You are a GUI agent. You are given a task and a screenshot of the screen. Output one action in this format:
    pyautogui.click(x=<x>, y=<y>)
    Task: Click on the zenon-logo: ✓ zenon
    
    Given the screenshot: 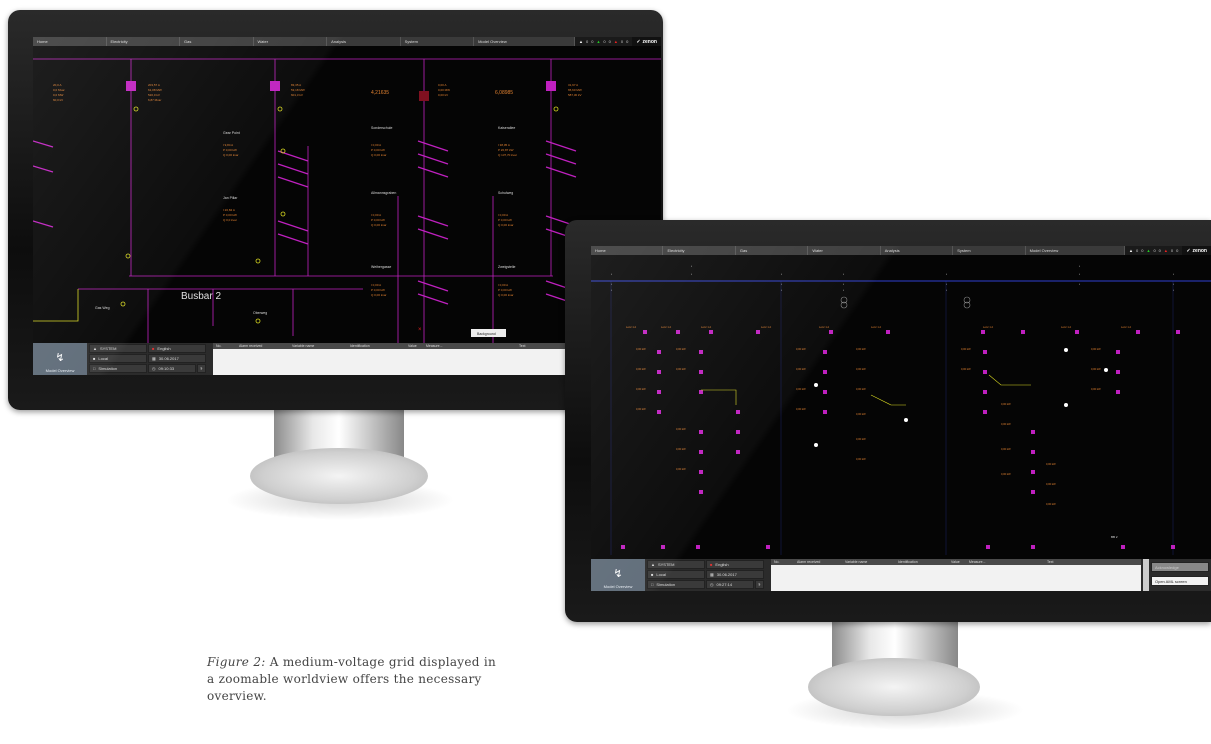 What is the action you would take?
    pyautogui.click(x=646, y=41)
    